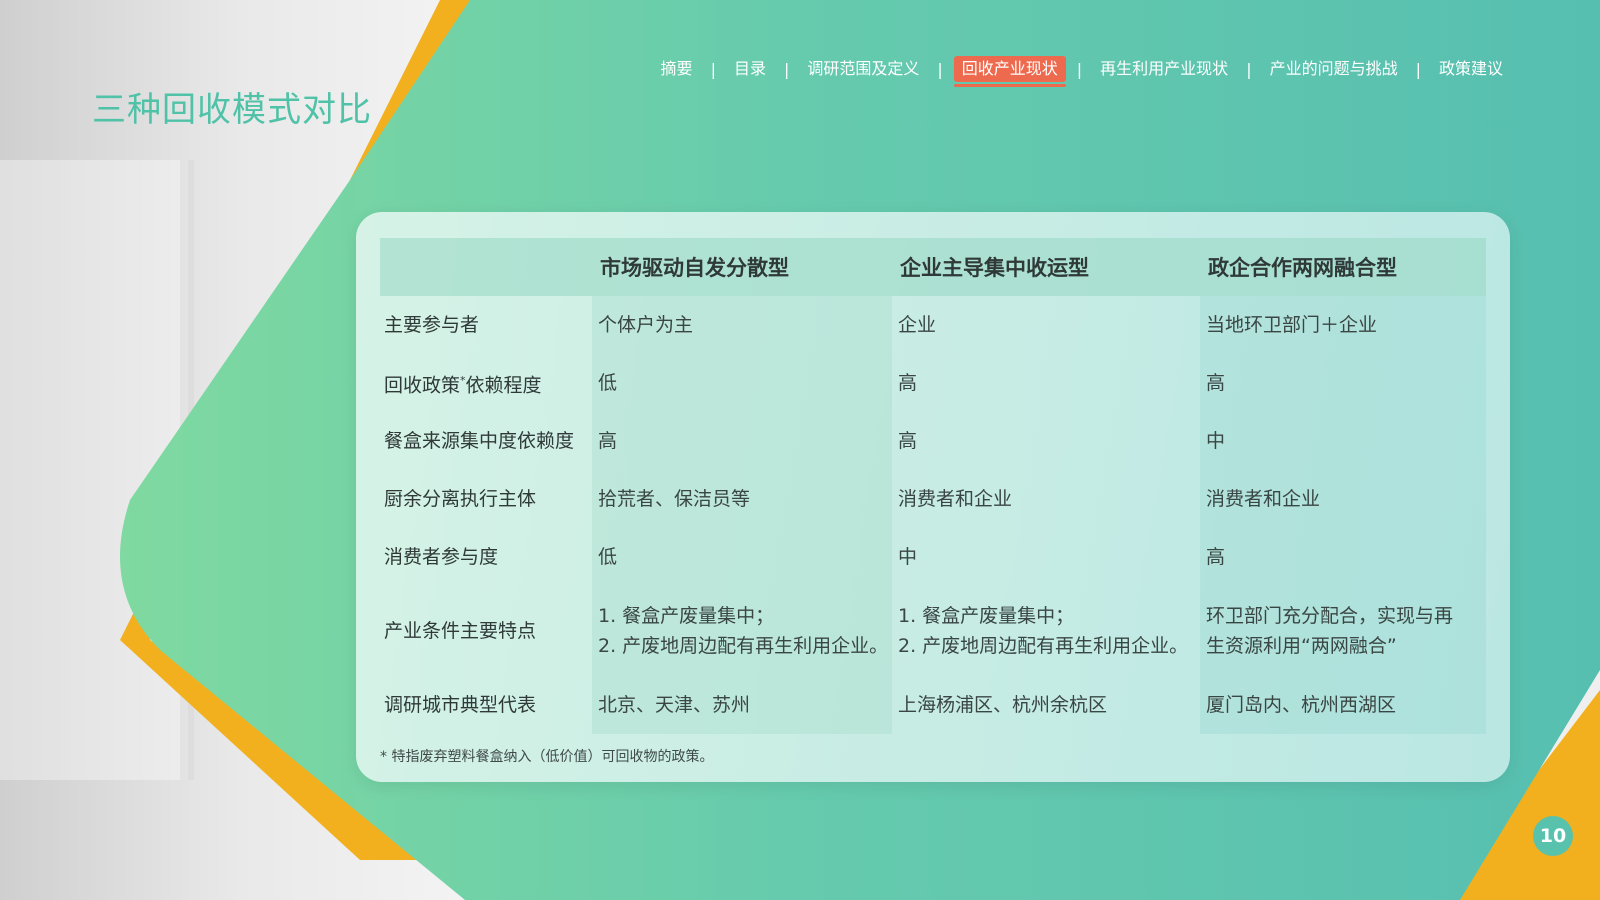 Image resolution: width=1600 pixels, height=900 pixels. I want to click on table-cell: 企业, so click(917, 325).